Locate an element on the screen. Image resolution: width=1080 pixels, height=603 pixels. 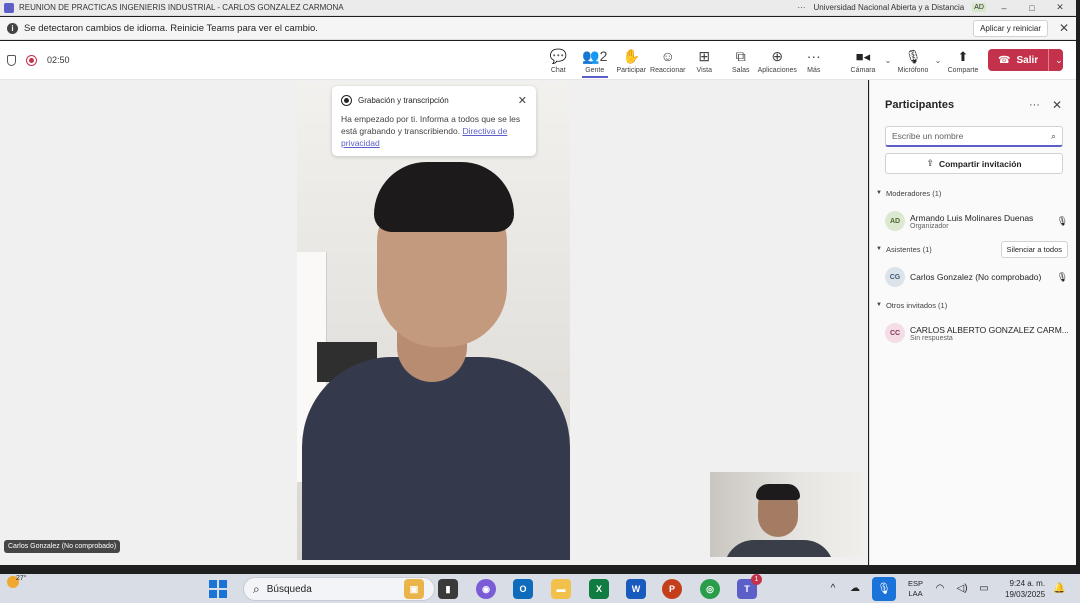
chrome-icon: ◎ is located at coordinates (710, 589).